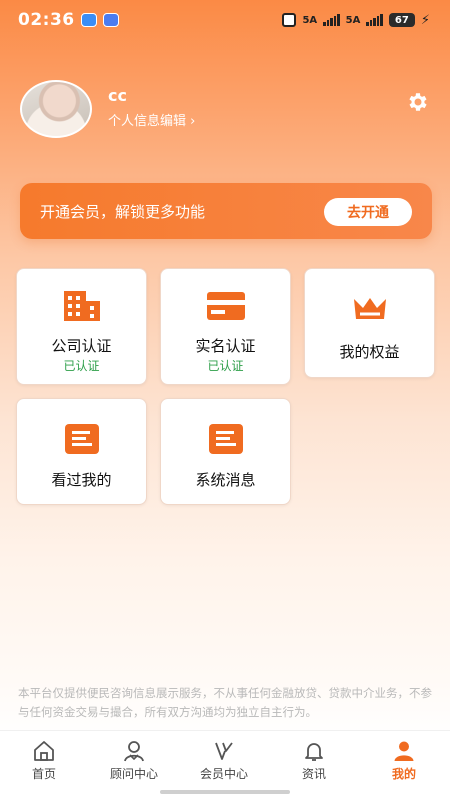  I want to click on tile-system-messages: 系统消息, so click(225, 451).